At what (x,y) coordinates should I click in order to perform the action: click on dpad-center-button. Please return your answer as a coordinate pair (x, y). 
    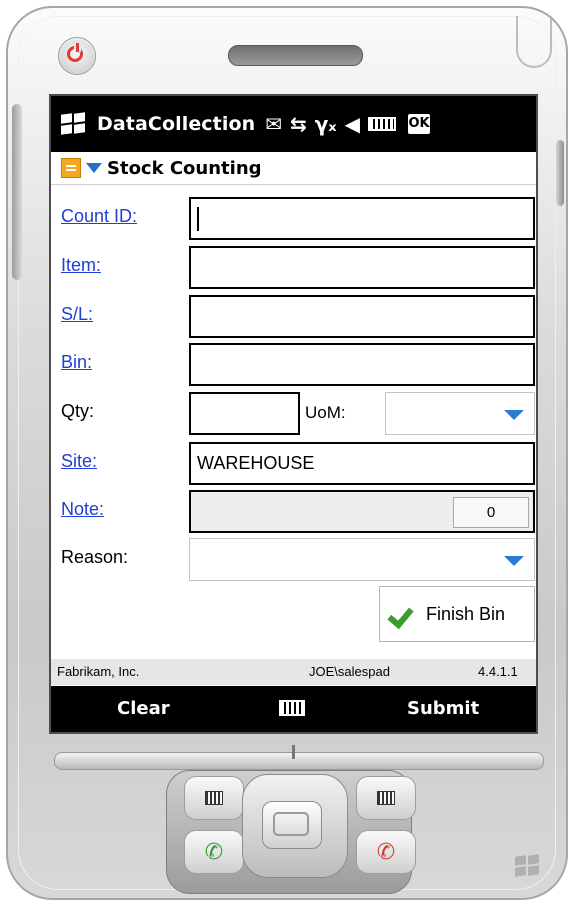
    Looking at the image, I should click on (292, 825).